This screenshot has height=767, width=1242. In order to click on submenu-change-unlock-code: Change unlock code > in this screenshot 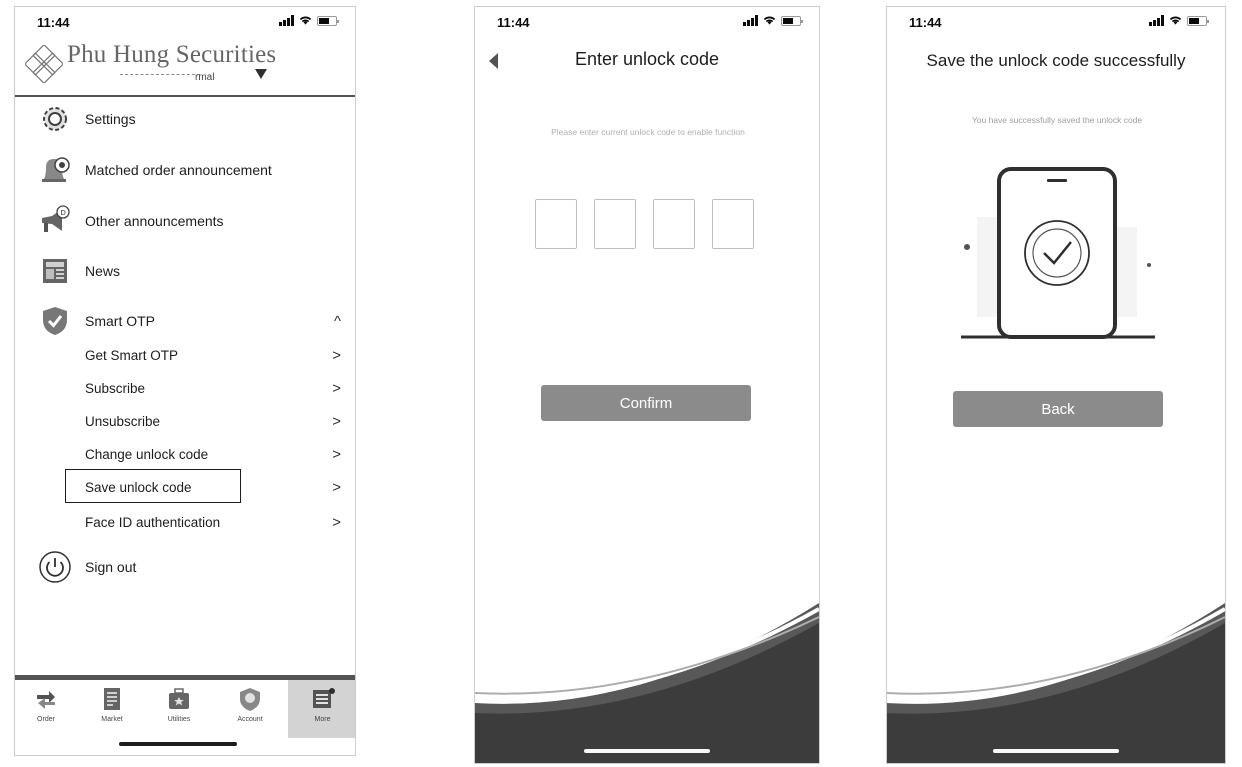, I will do `click(185, 454)`.